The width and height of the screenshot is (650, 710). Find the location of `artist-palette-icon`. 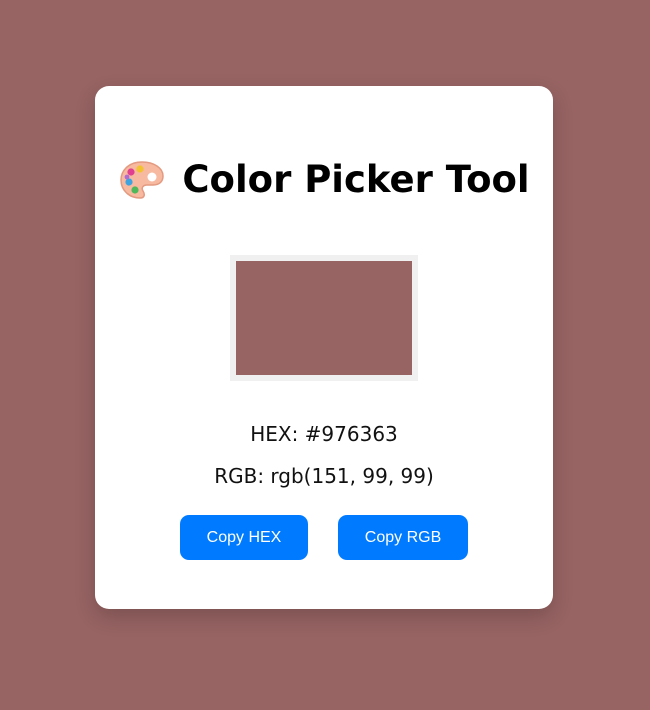

artist-palette-icon is located at coordinates (142, 180).